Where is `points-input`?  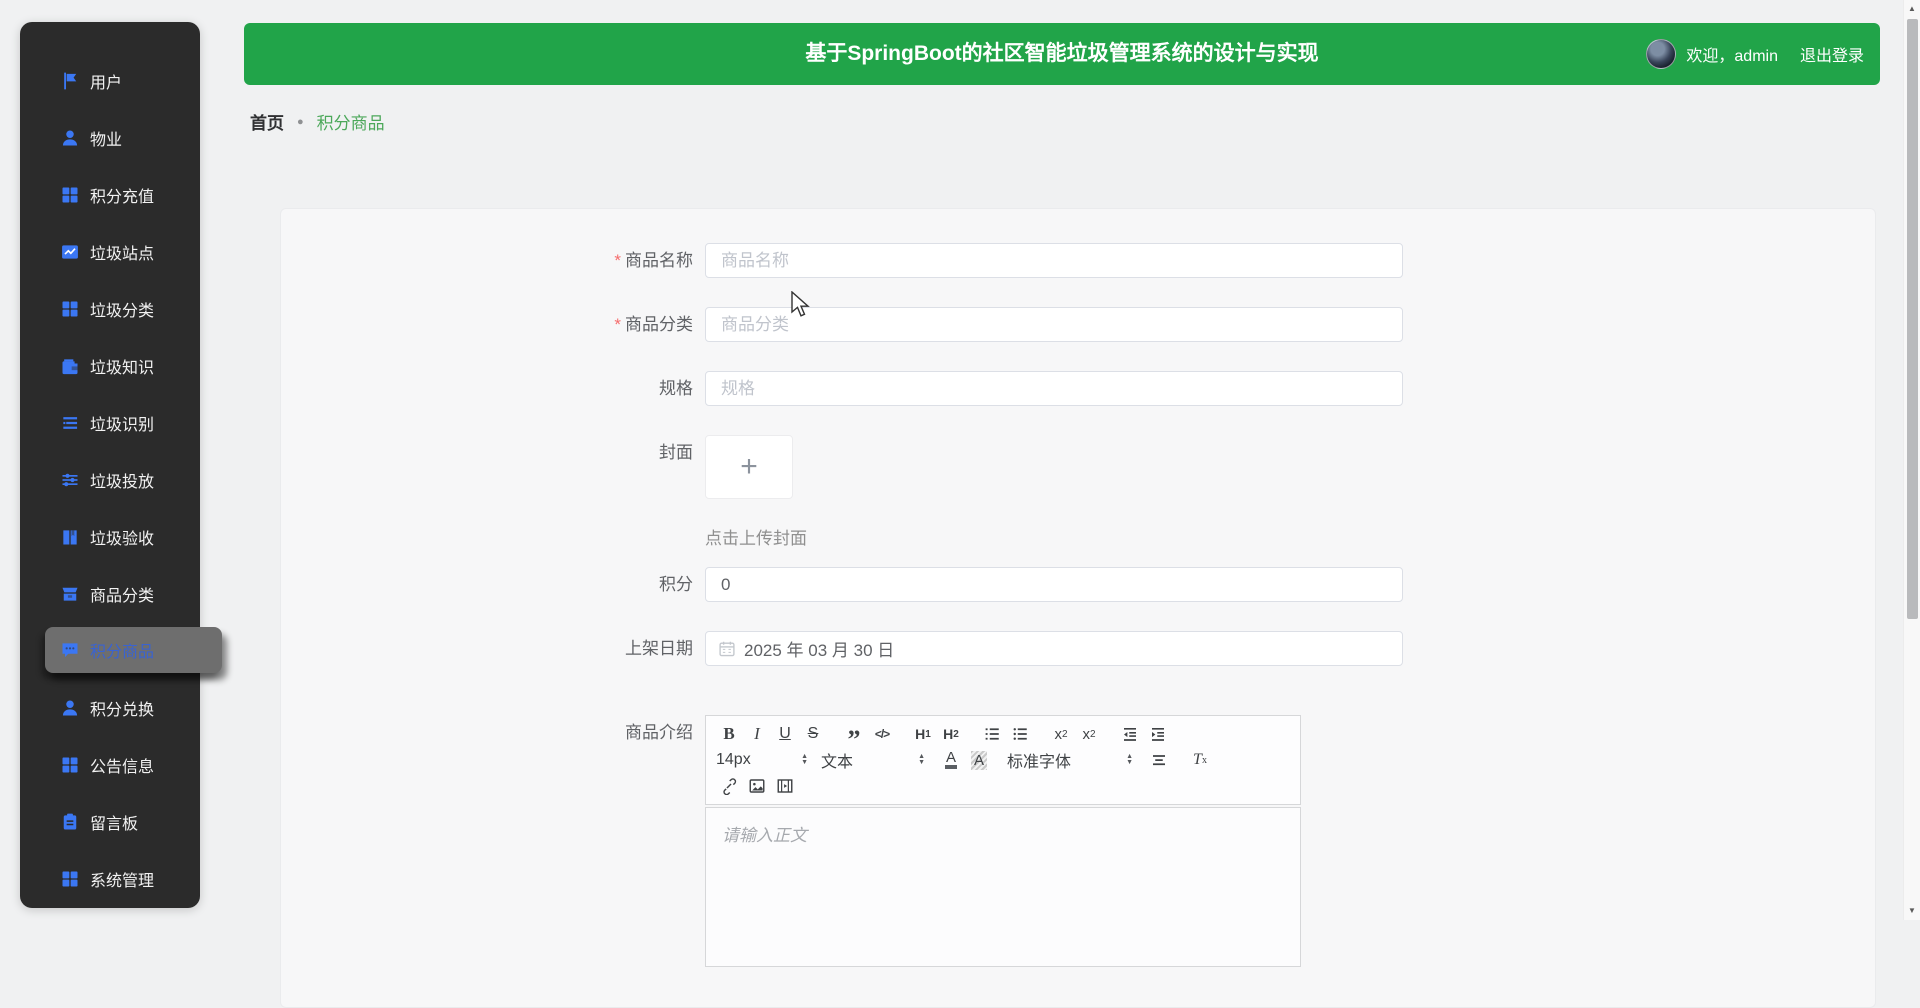 points-input is located at coordinates (1054, 584).